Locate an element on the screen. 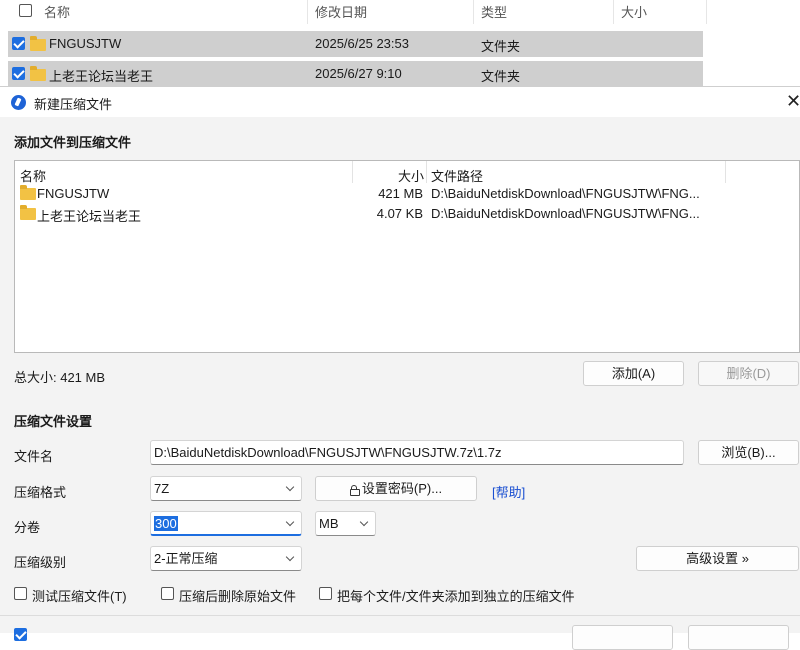 The image size is (800, 650). list-header-name: 名称 is located at coordinates (33, 175).